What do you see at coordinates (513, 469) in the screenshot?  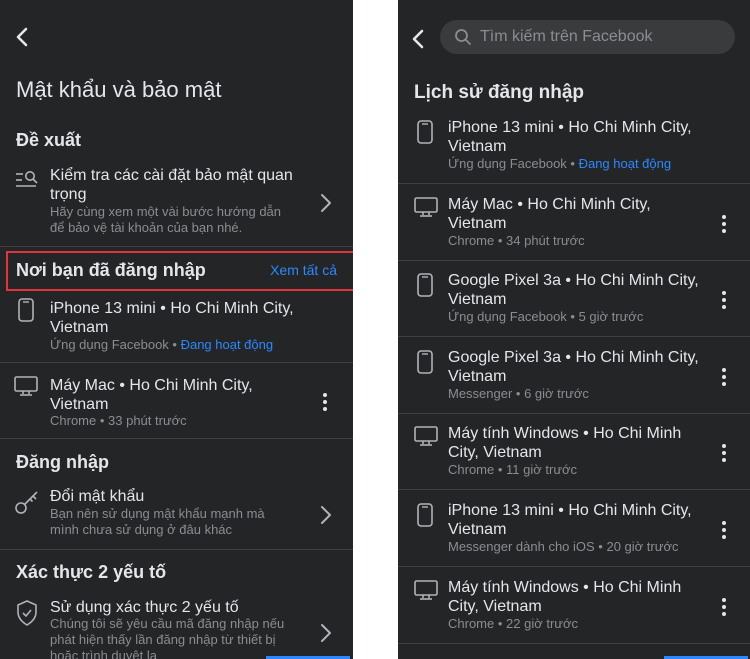 I see `session-meta: Chrome • 11 giờ trước` at bounding box center [513, 469].